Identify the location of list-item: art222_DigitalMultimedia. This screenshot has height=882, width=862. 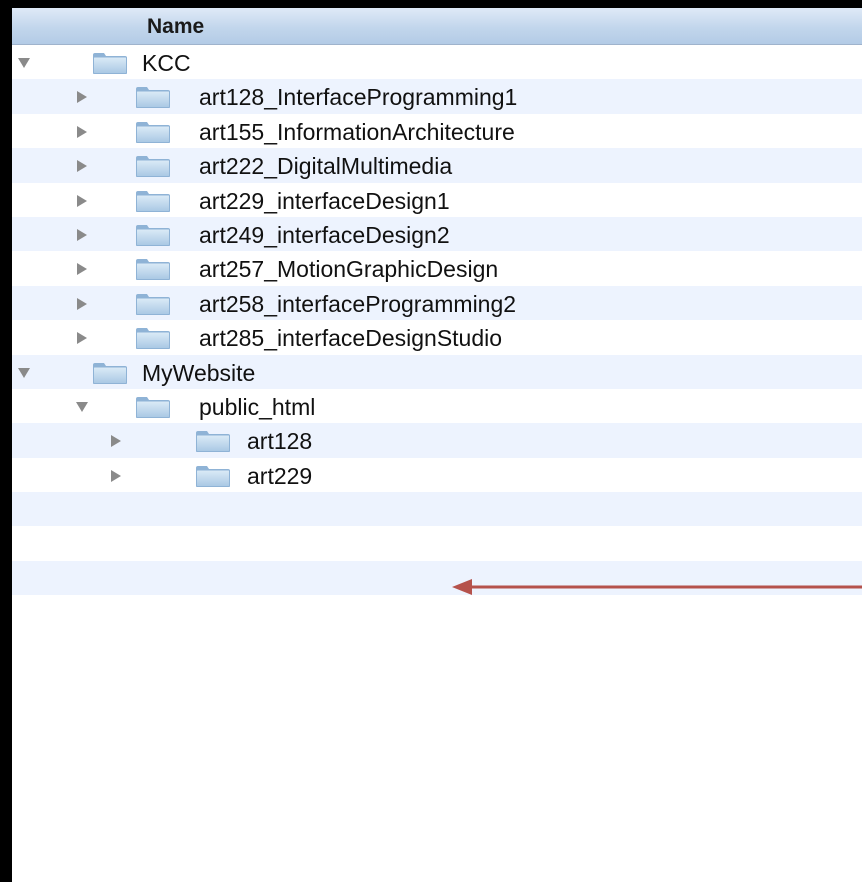
(437, 165).